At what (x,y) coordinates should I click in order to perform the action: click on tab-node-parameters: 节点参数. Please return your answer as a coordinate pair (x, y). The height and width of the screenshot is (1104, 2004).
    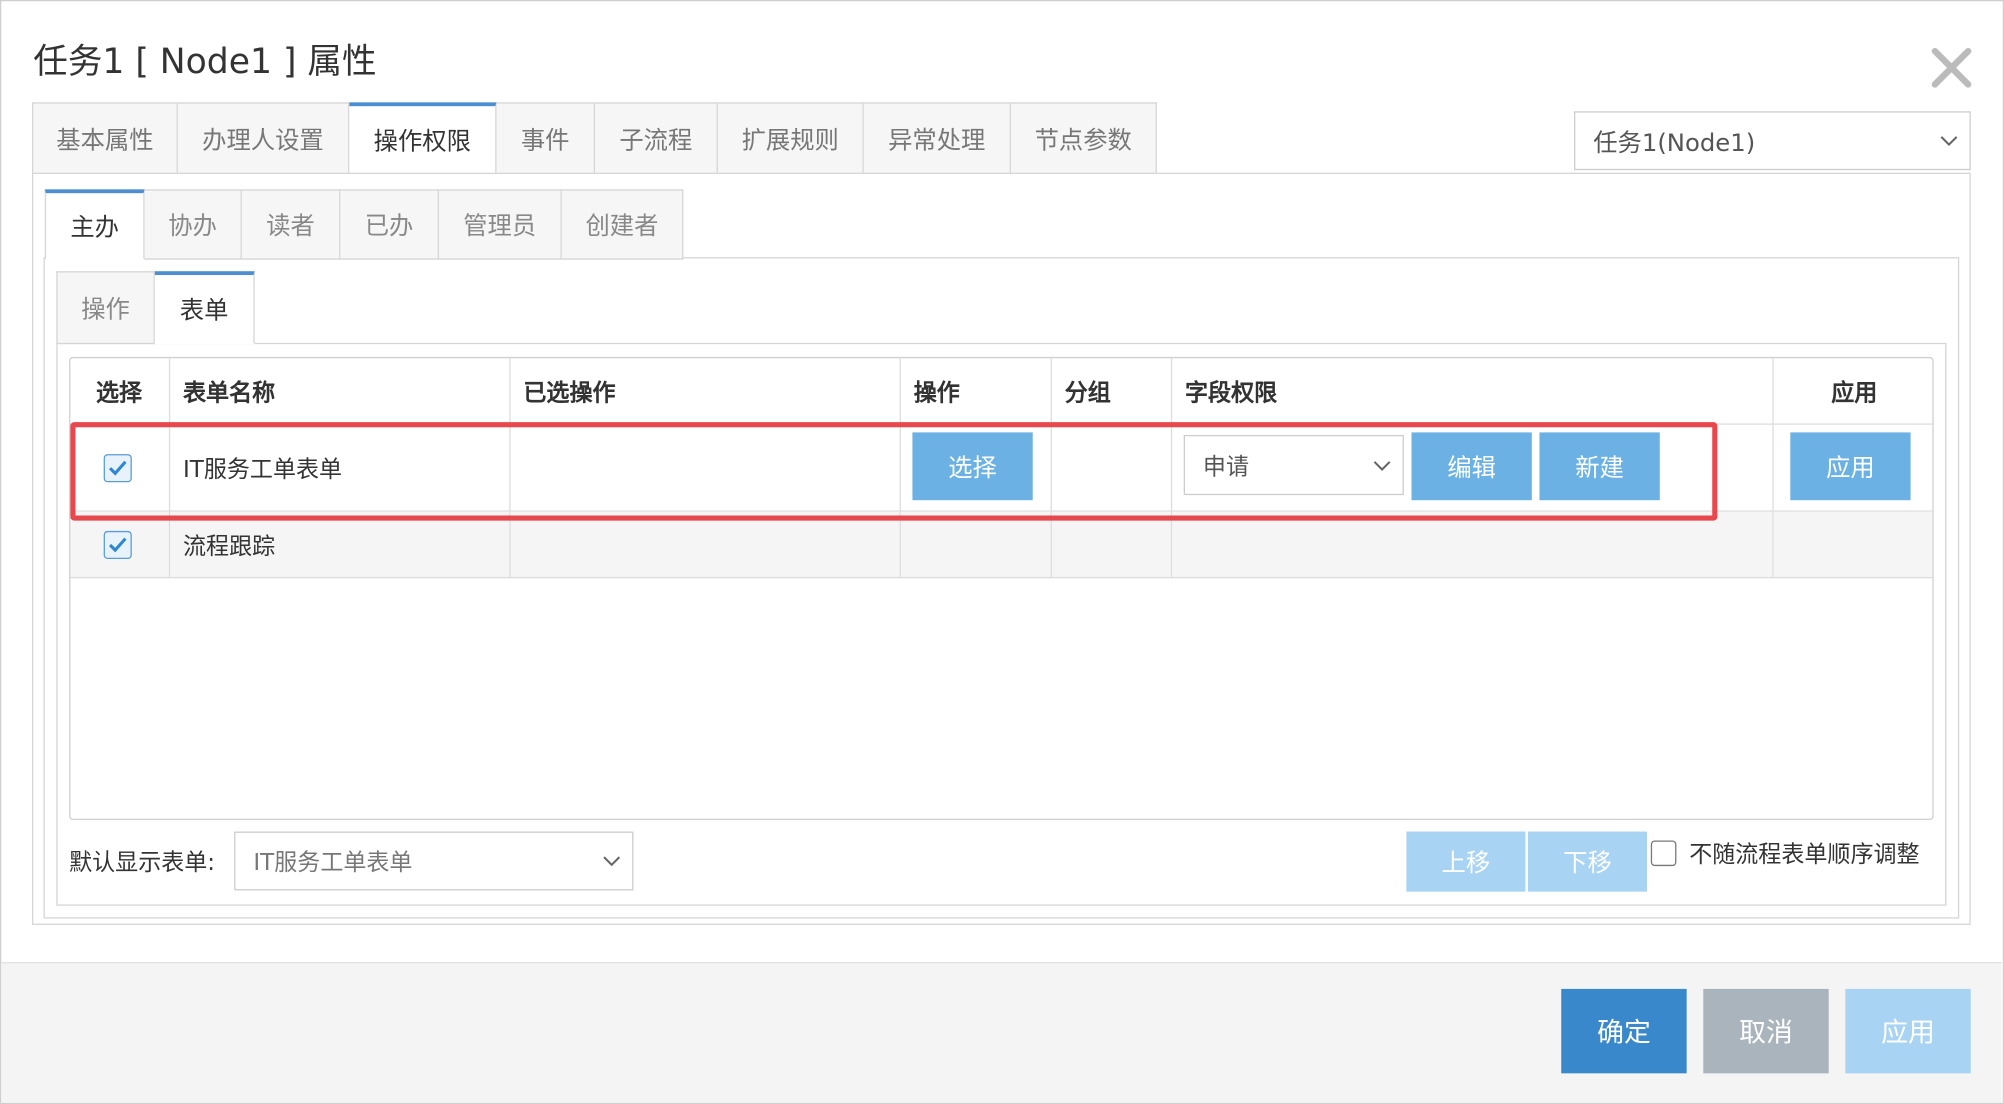
    Looking at the image, I should click on (1083, 138).